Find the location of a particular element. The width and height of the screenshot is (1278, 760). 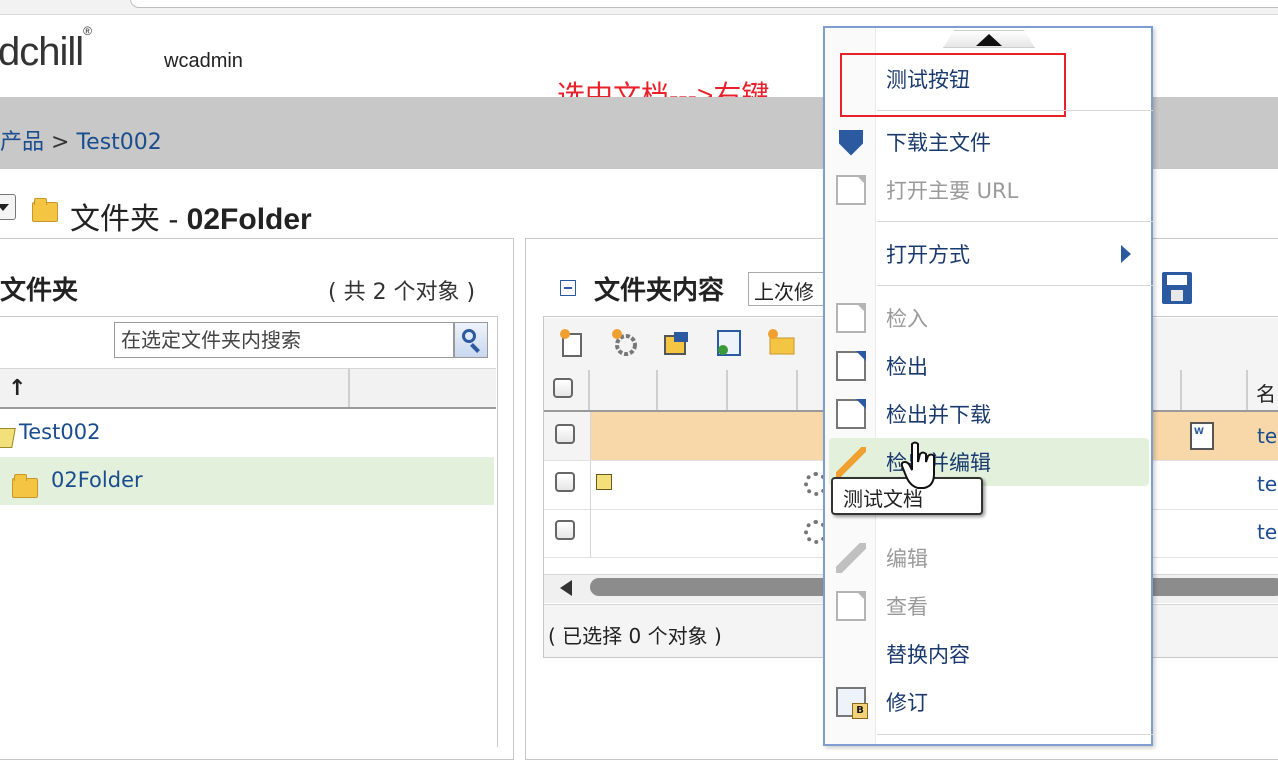

folder-search-input is located at coordinates (284, 340).